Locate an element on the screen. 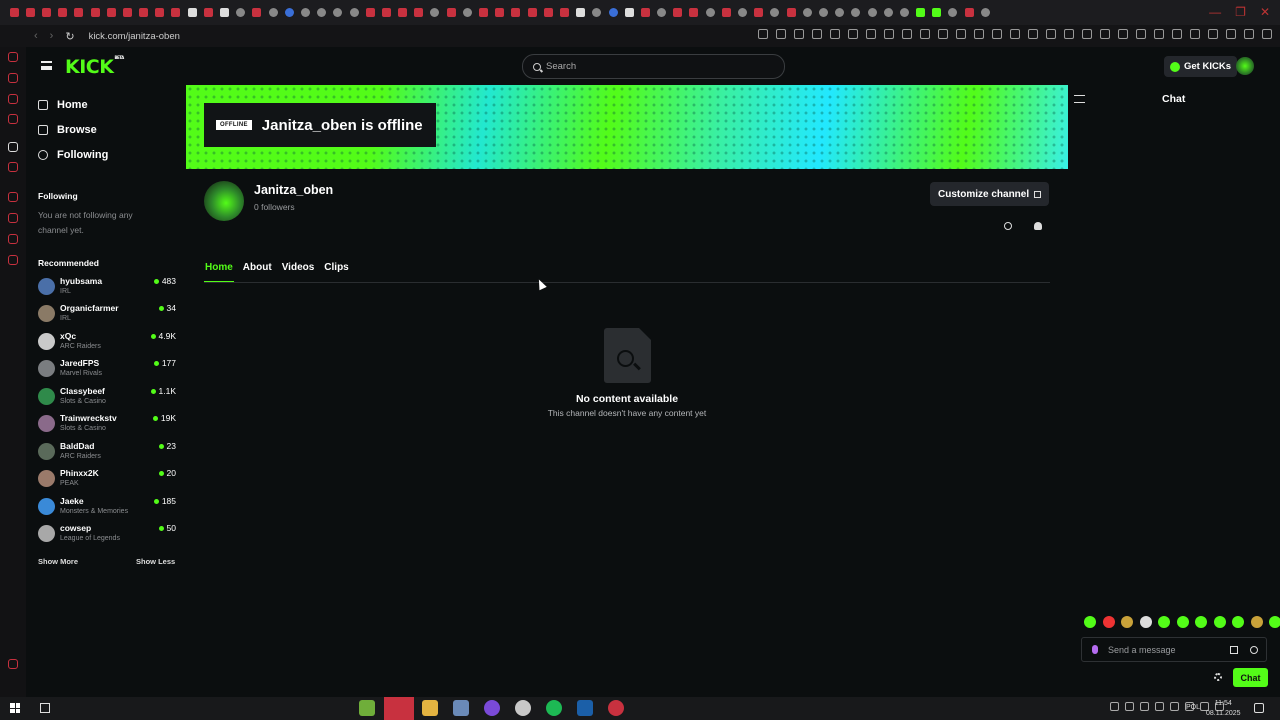  show-less-button: Show Less is located at coordinates (155, 561).